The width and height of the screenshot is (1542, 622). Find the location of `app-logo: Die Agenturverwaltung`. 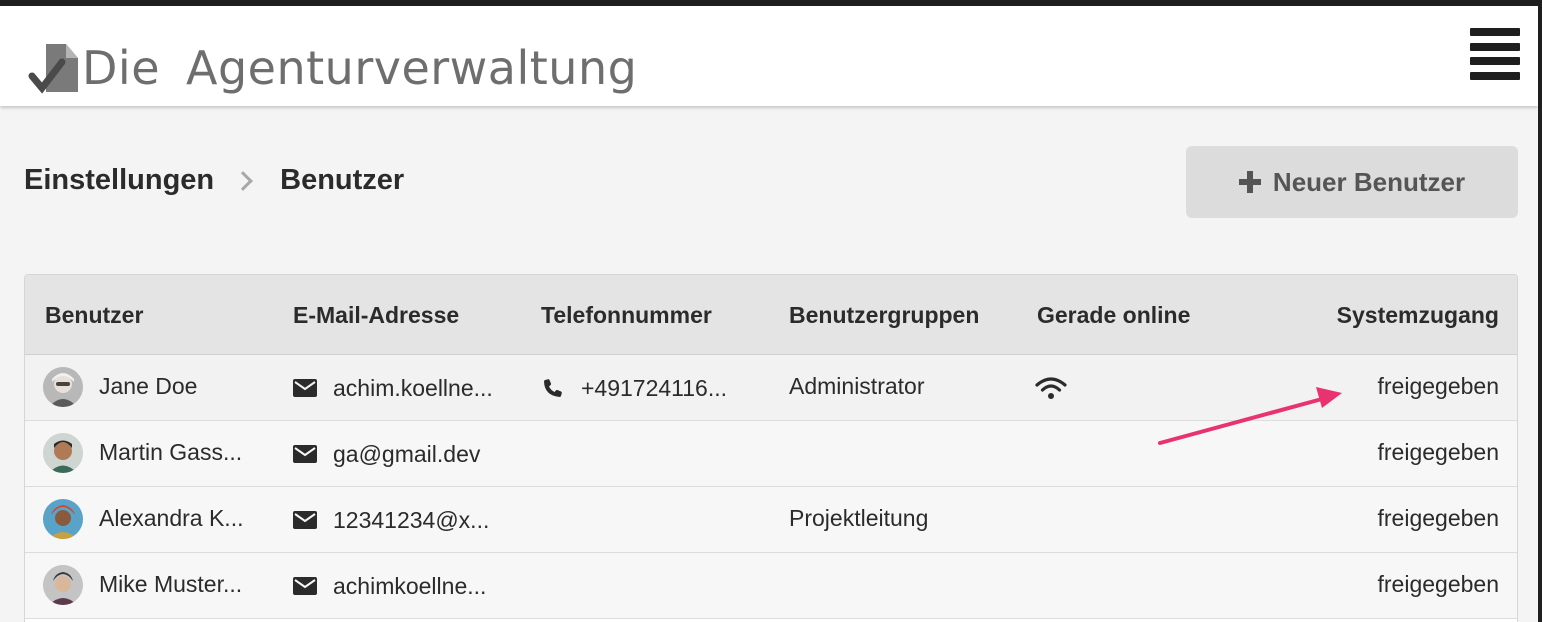

app-logo: Die Agenturverwaltung is located at coordinates (331, 64).